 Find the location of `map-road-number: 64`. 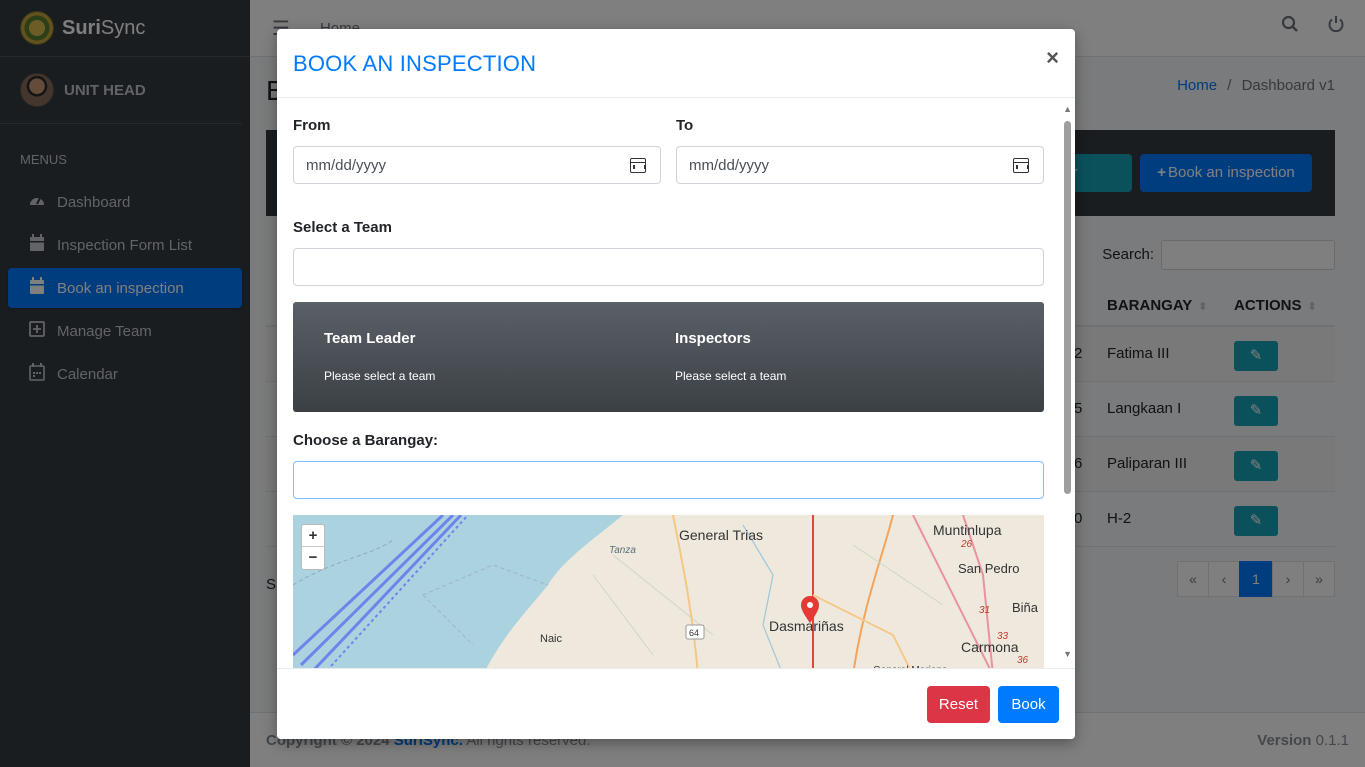

map-road-number: 64 is located at coordinates (694, 633).